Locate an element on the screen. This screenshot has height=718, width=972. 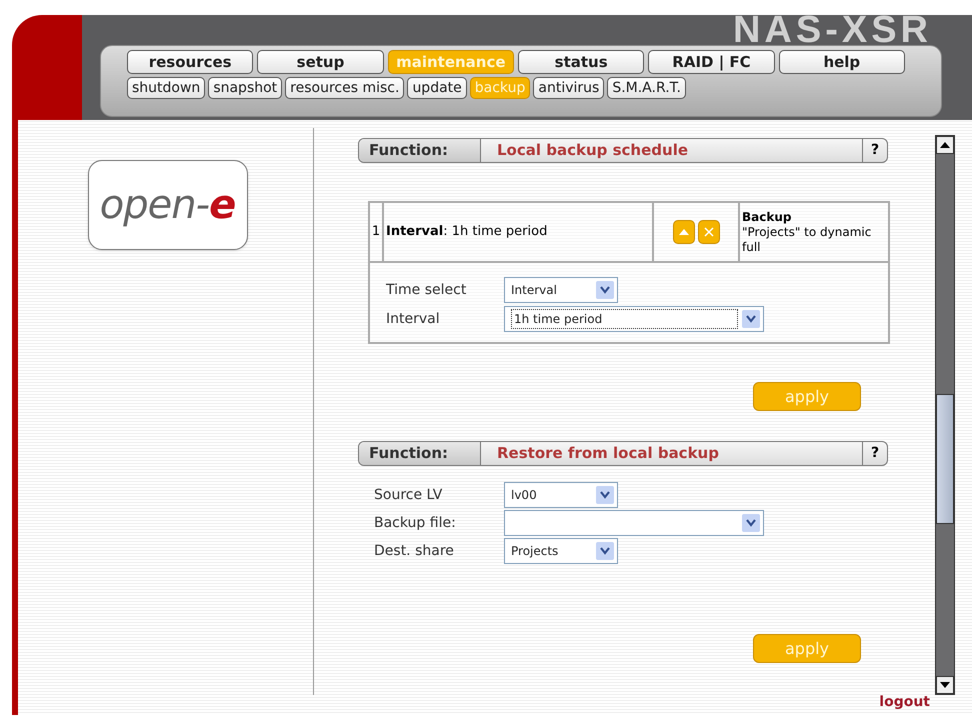
move-up-button is located at coordinates (683, 232).